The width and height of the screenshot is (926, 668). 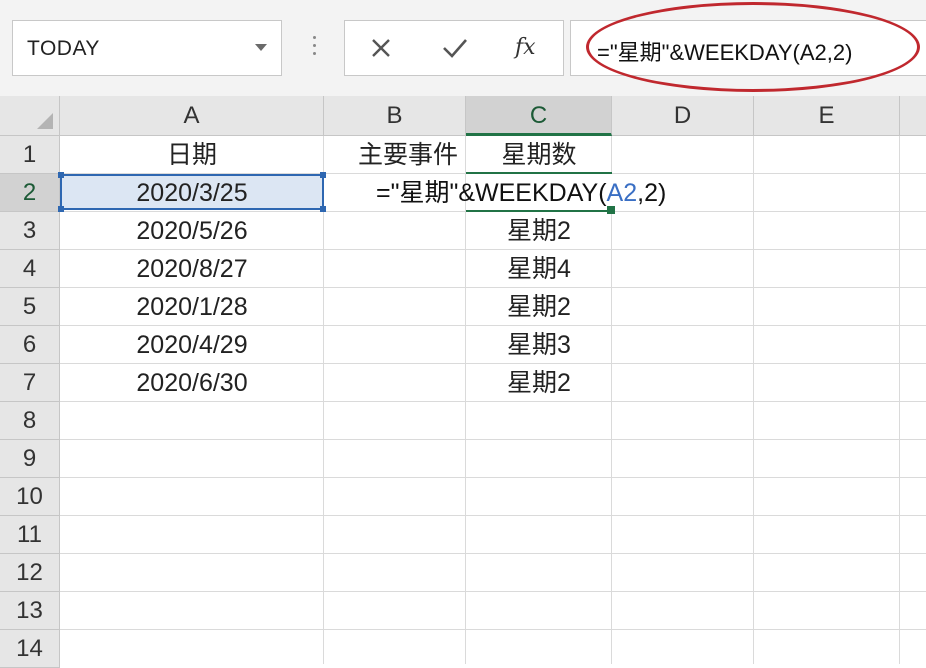 What do you see at coordinates (192, 307) in the screenshot?
I see `cell-a5: 2020/1/28` at bounding box center [192, 307].